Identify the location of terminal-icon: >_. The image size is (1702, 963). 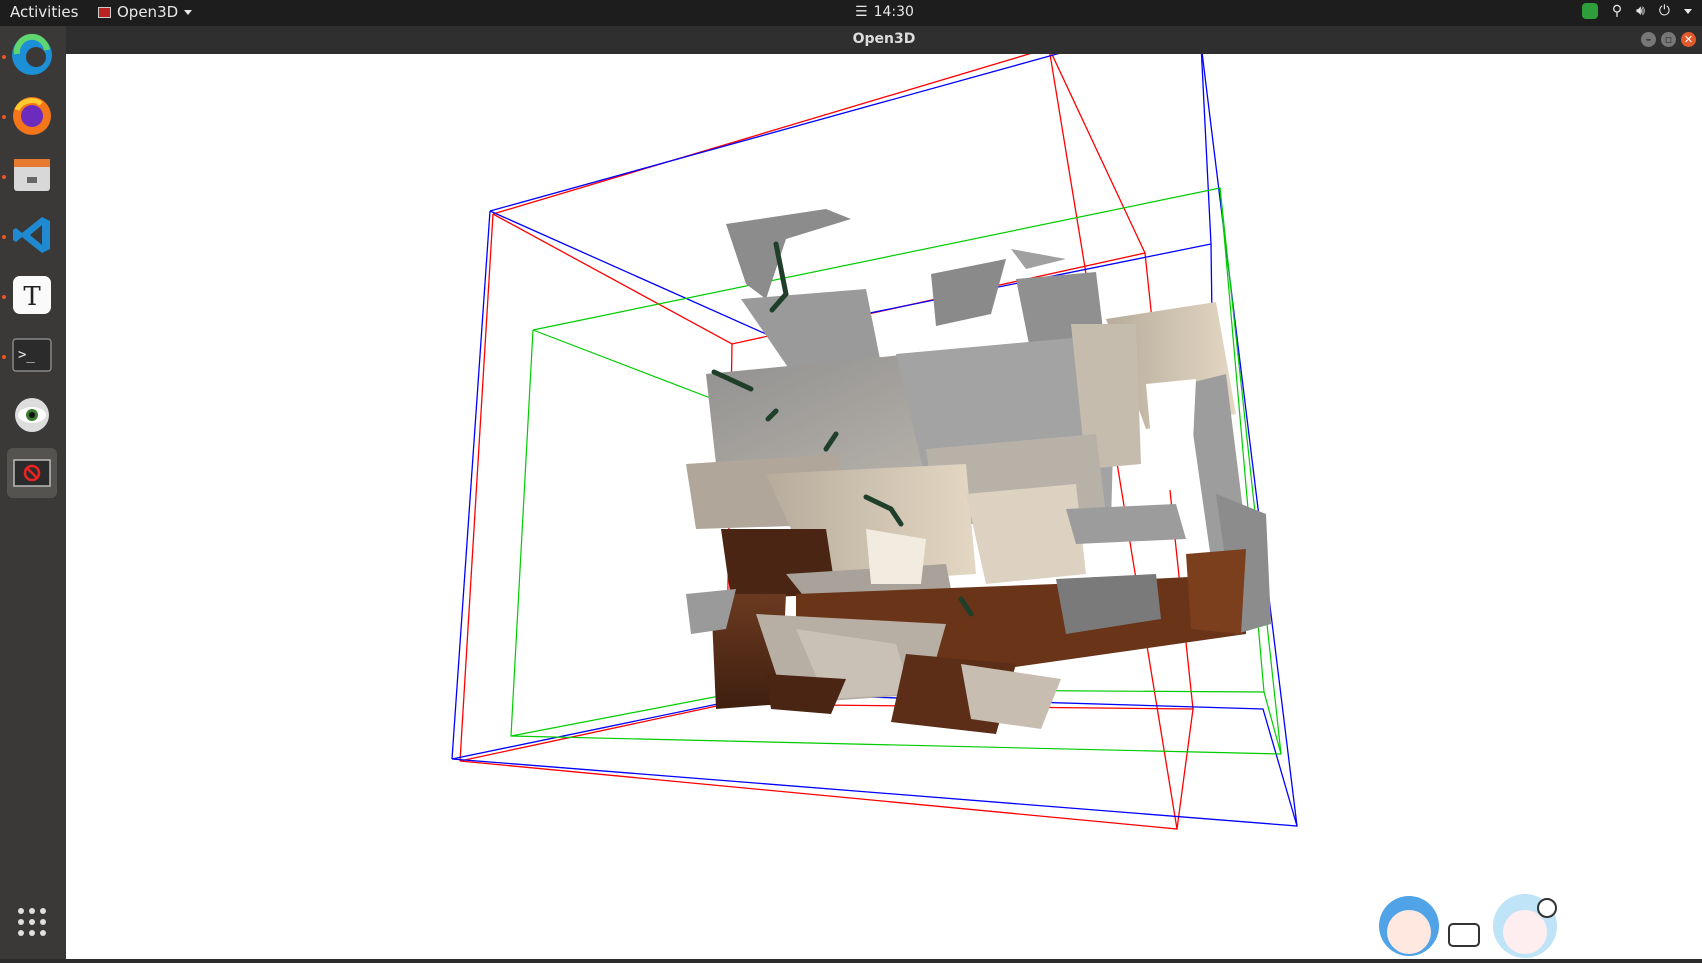
(32, 355).